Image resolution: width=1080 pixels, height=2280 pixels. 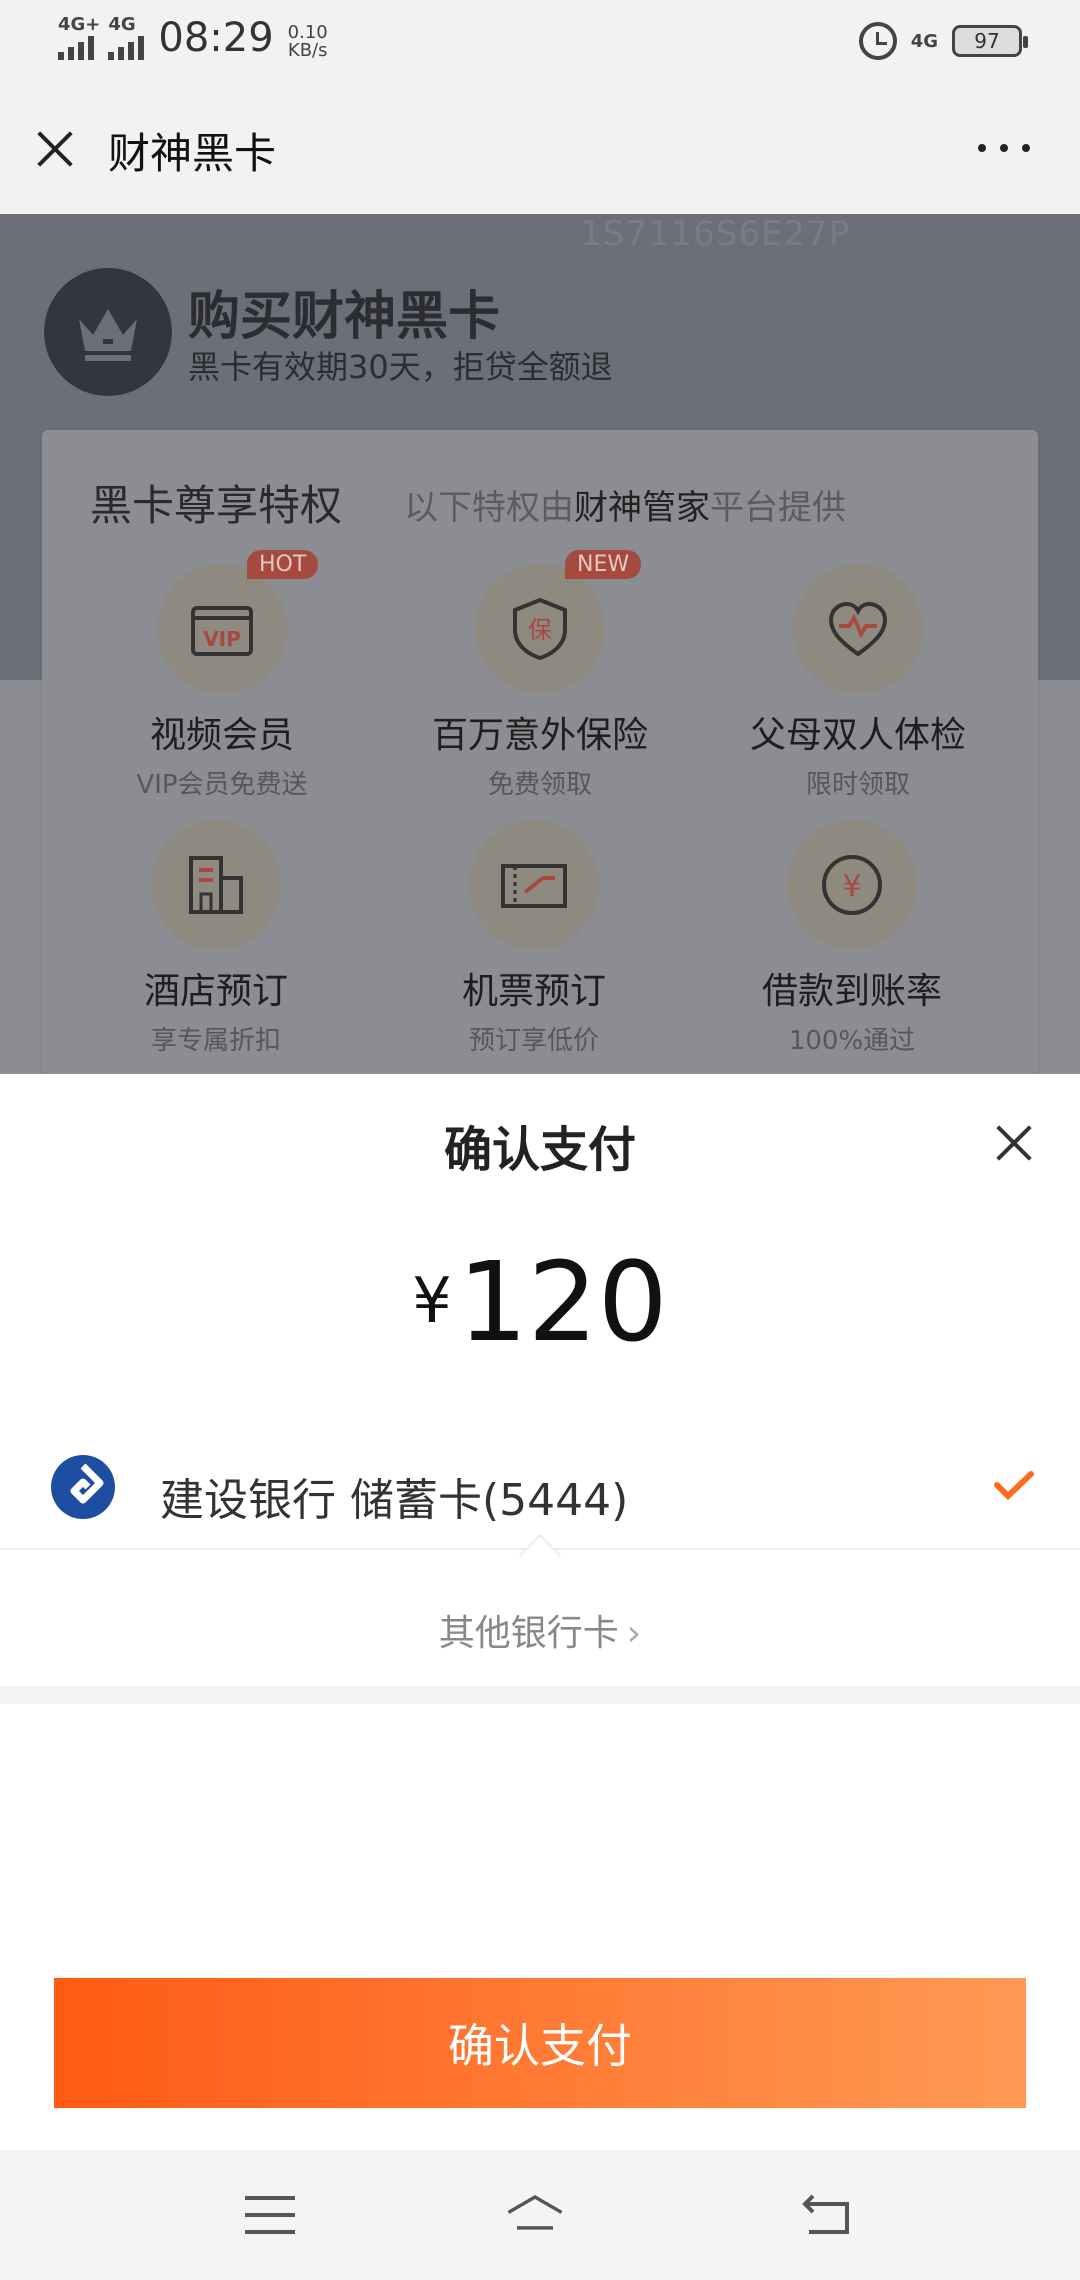 What do you see at coordinates (221, 735) in the screenshot?
I see `perk-name: 视频会员` at bounding box center [221, 735].